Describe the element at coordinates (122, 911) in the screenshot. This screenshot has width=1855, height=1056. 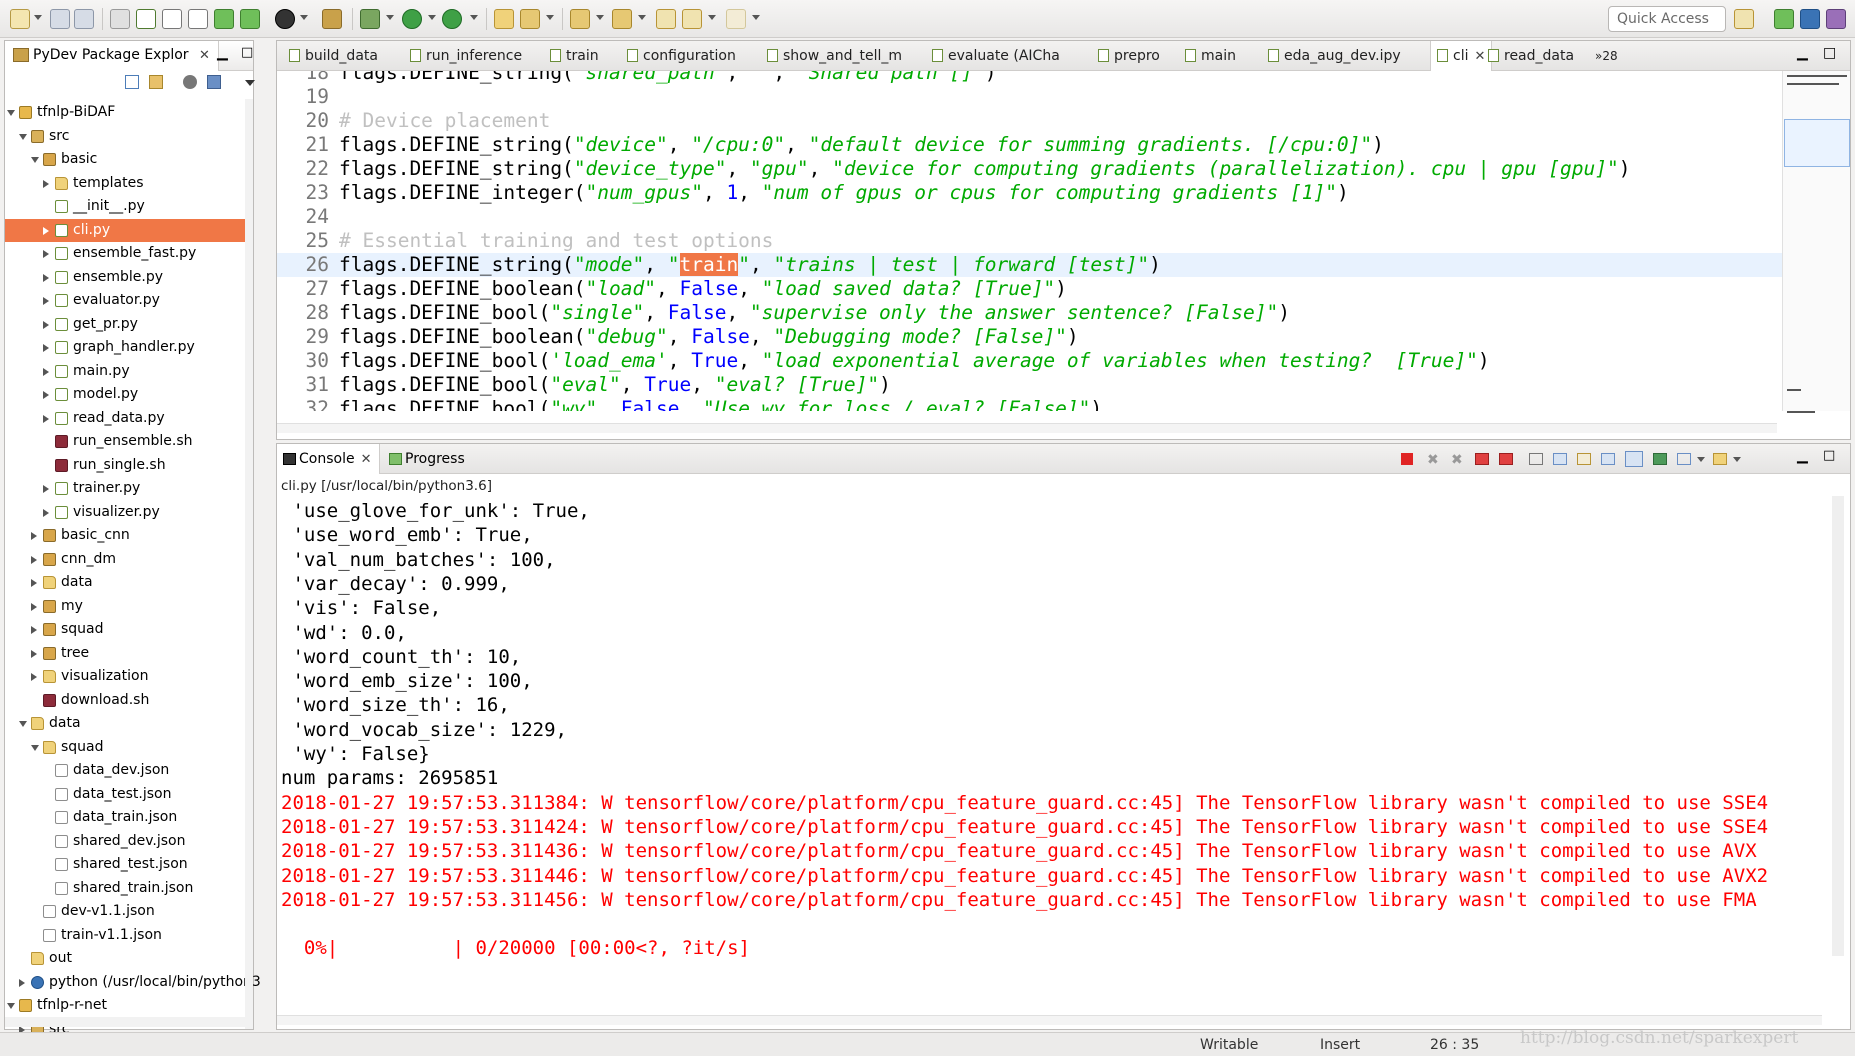
I see `tree-item: dev-v1.1.json` at that location.